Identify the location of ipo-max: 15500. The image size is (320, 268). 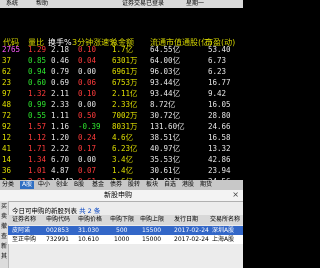
(152, 230).